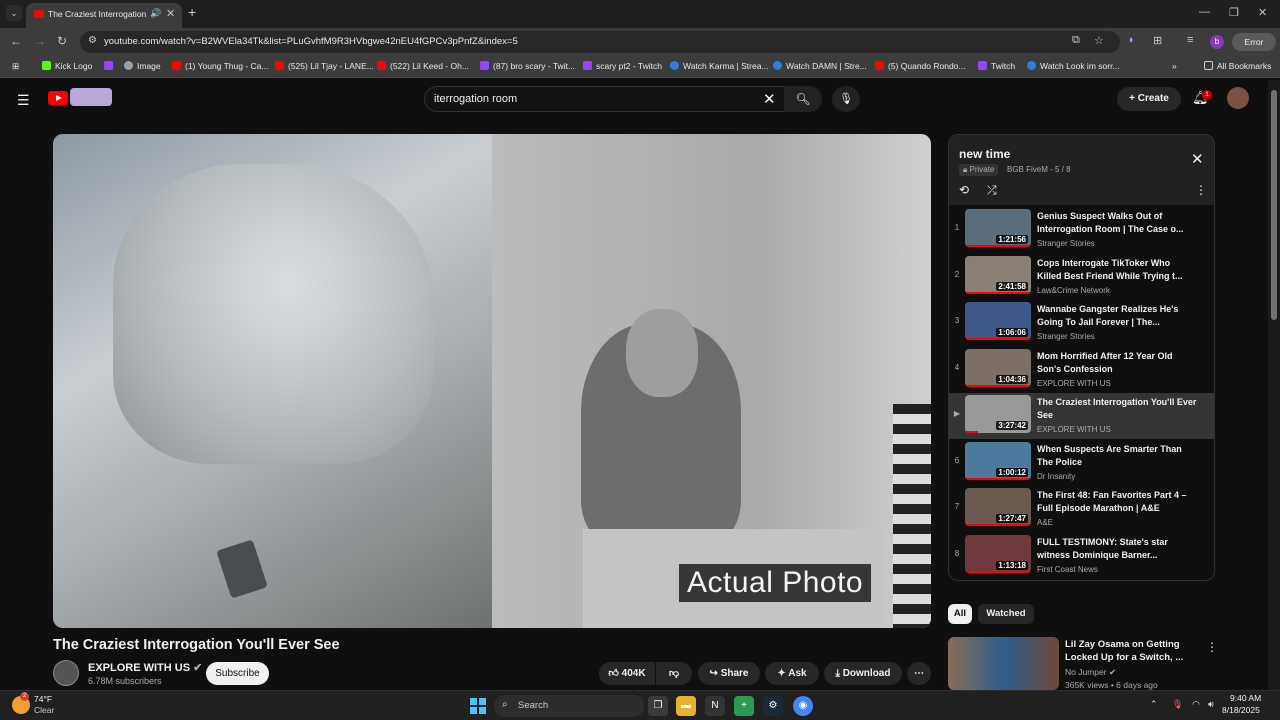 The height and width of the screenshot is (720, 1280). Describe the element at coordinates (984, 154) in the screenshot. I see `playlist-title: new time` at that location.